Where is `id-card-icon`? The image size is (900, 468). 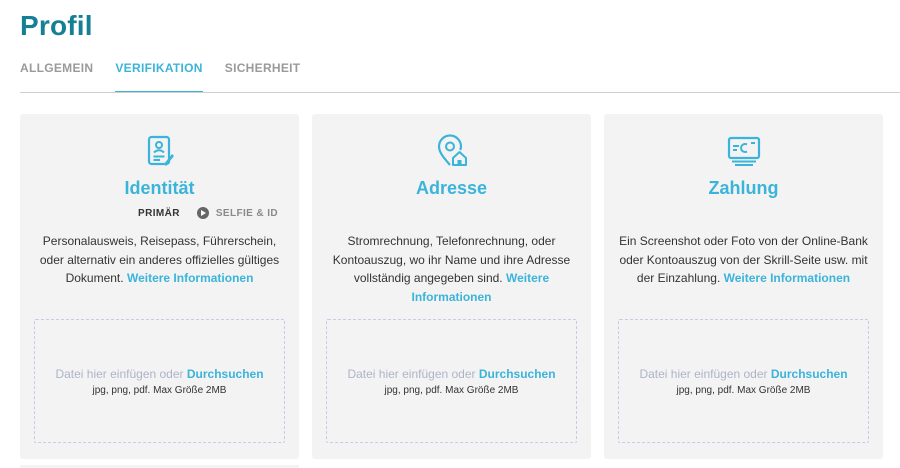
id-card-icon is located at coordinates (160, 150).